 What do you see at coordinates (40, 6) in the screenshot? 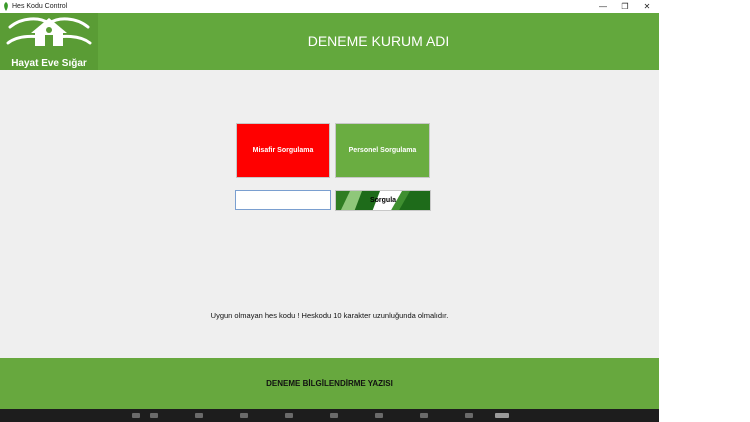
I see `window-title: Hes Kodu Control` at bounding box center [40, 6].